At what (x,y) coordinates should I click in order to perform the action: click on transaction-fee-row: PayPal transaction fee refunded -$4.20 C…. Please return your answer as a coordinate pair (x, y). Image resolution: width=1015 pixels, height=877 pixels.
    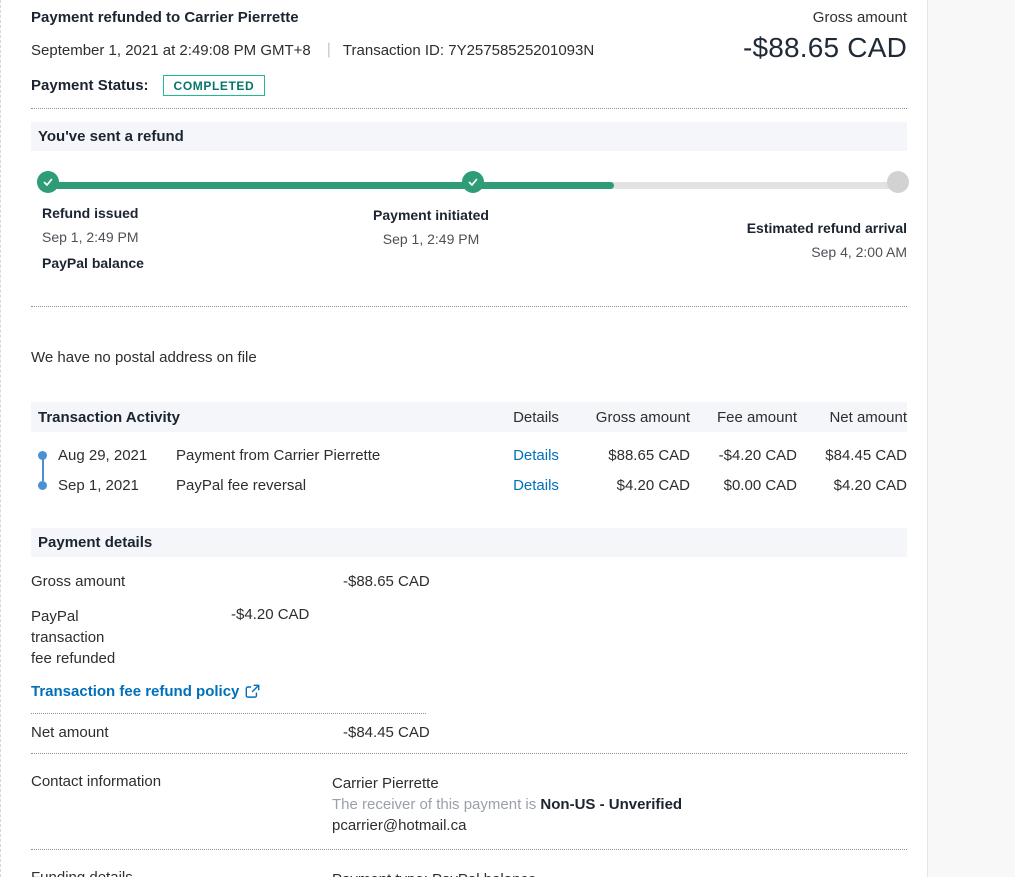
    Looking at the image, I should click on (469, 637).